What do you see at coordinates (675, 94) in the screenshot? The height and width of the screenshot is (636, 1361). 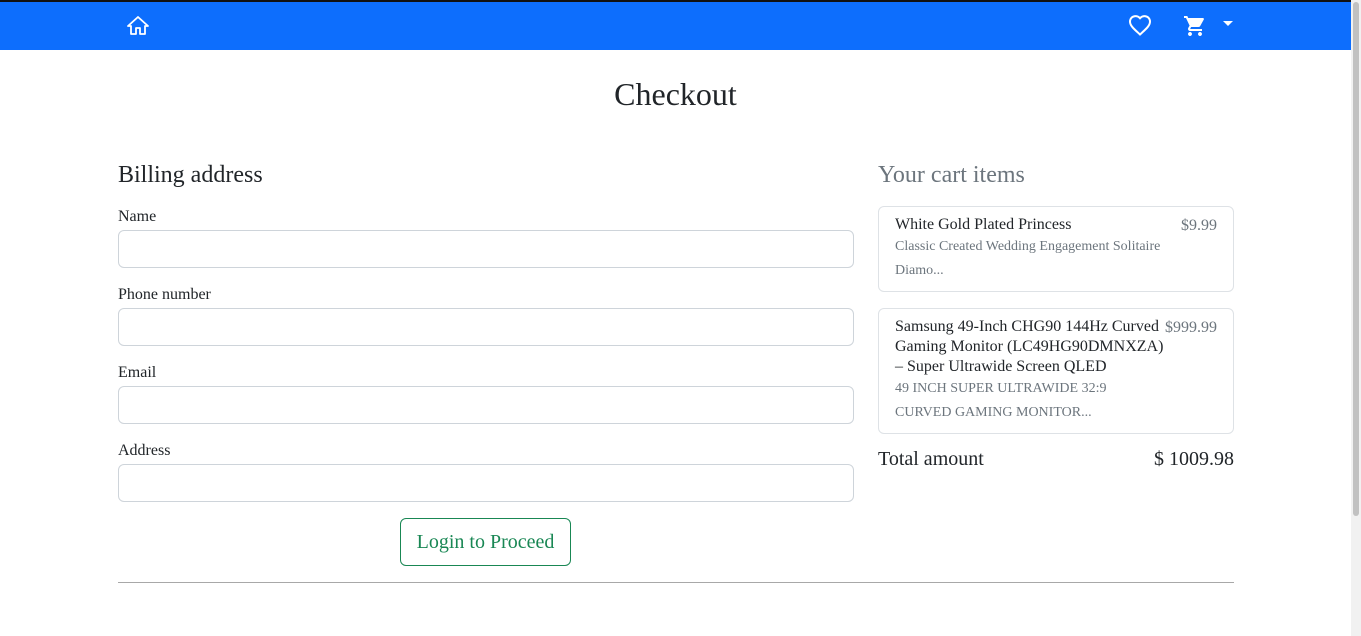 I see `page-title: Checkout` at bounding box center [675, 94].